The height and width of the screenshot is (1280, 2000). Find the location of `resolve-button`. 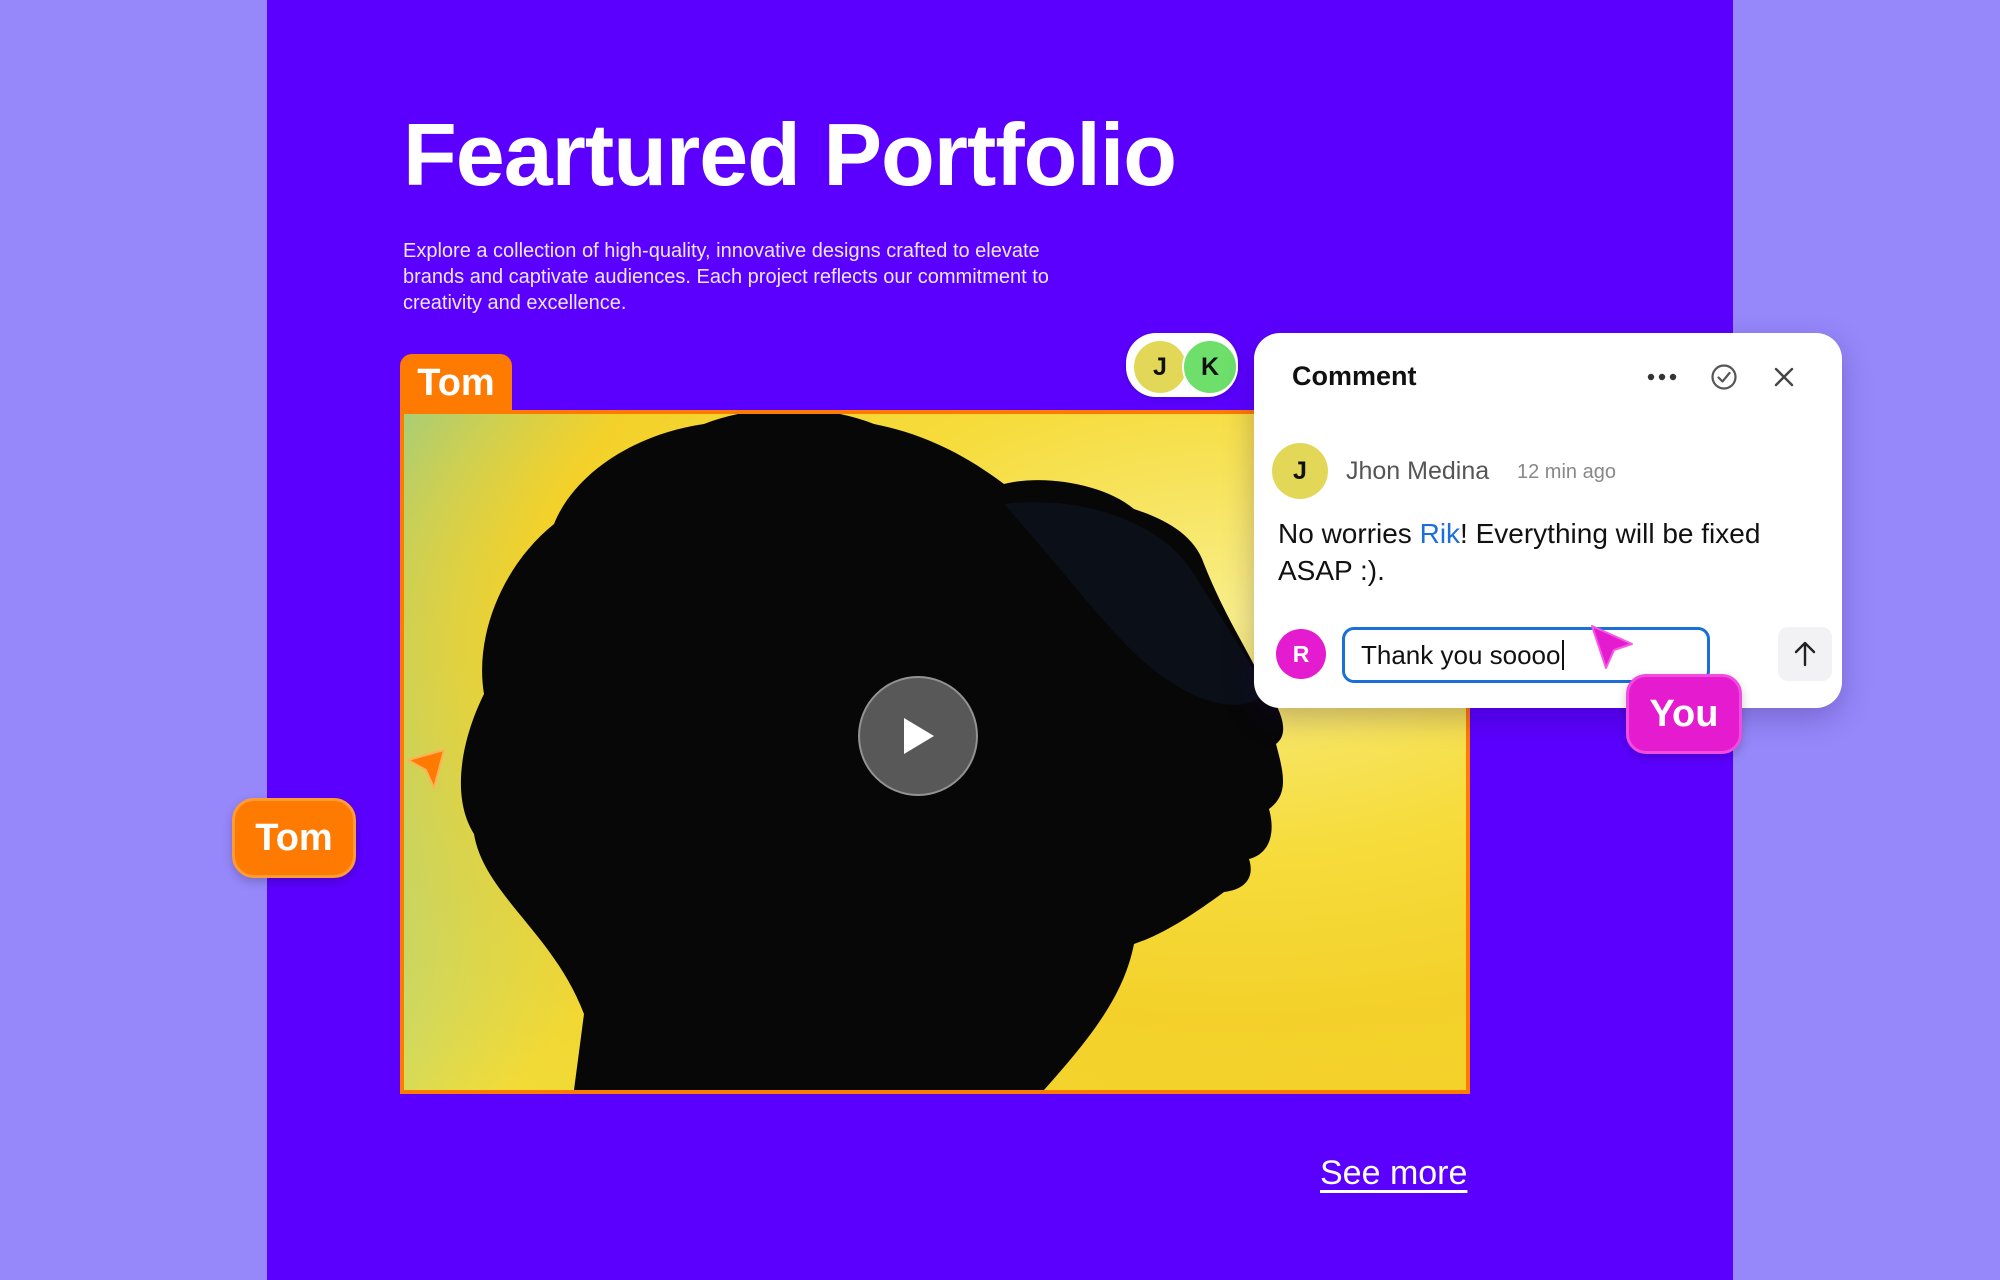

resolve-button is located at coordinates (1724, 377).